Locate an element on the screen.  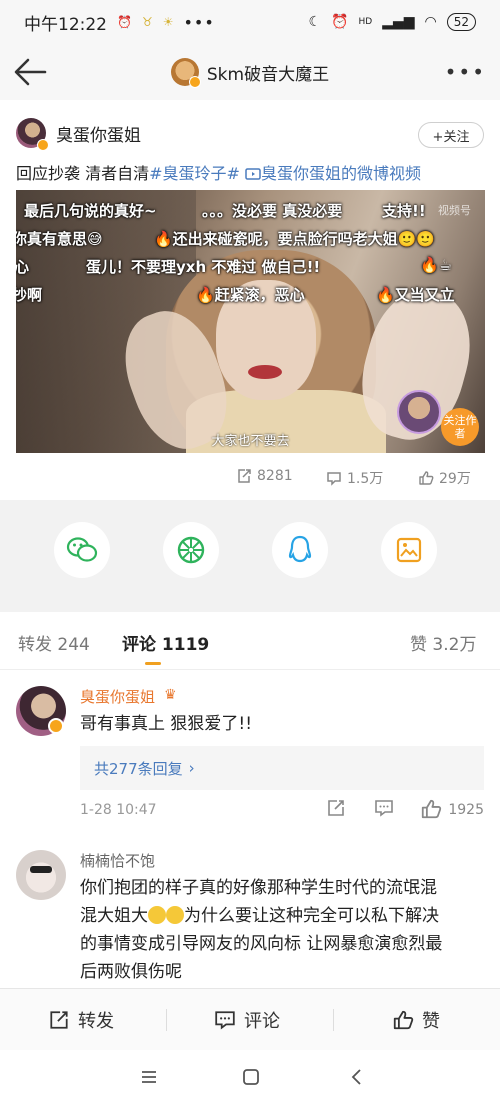
avatar is located at coordinates (185, 73).